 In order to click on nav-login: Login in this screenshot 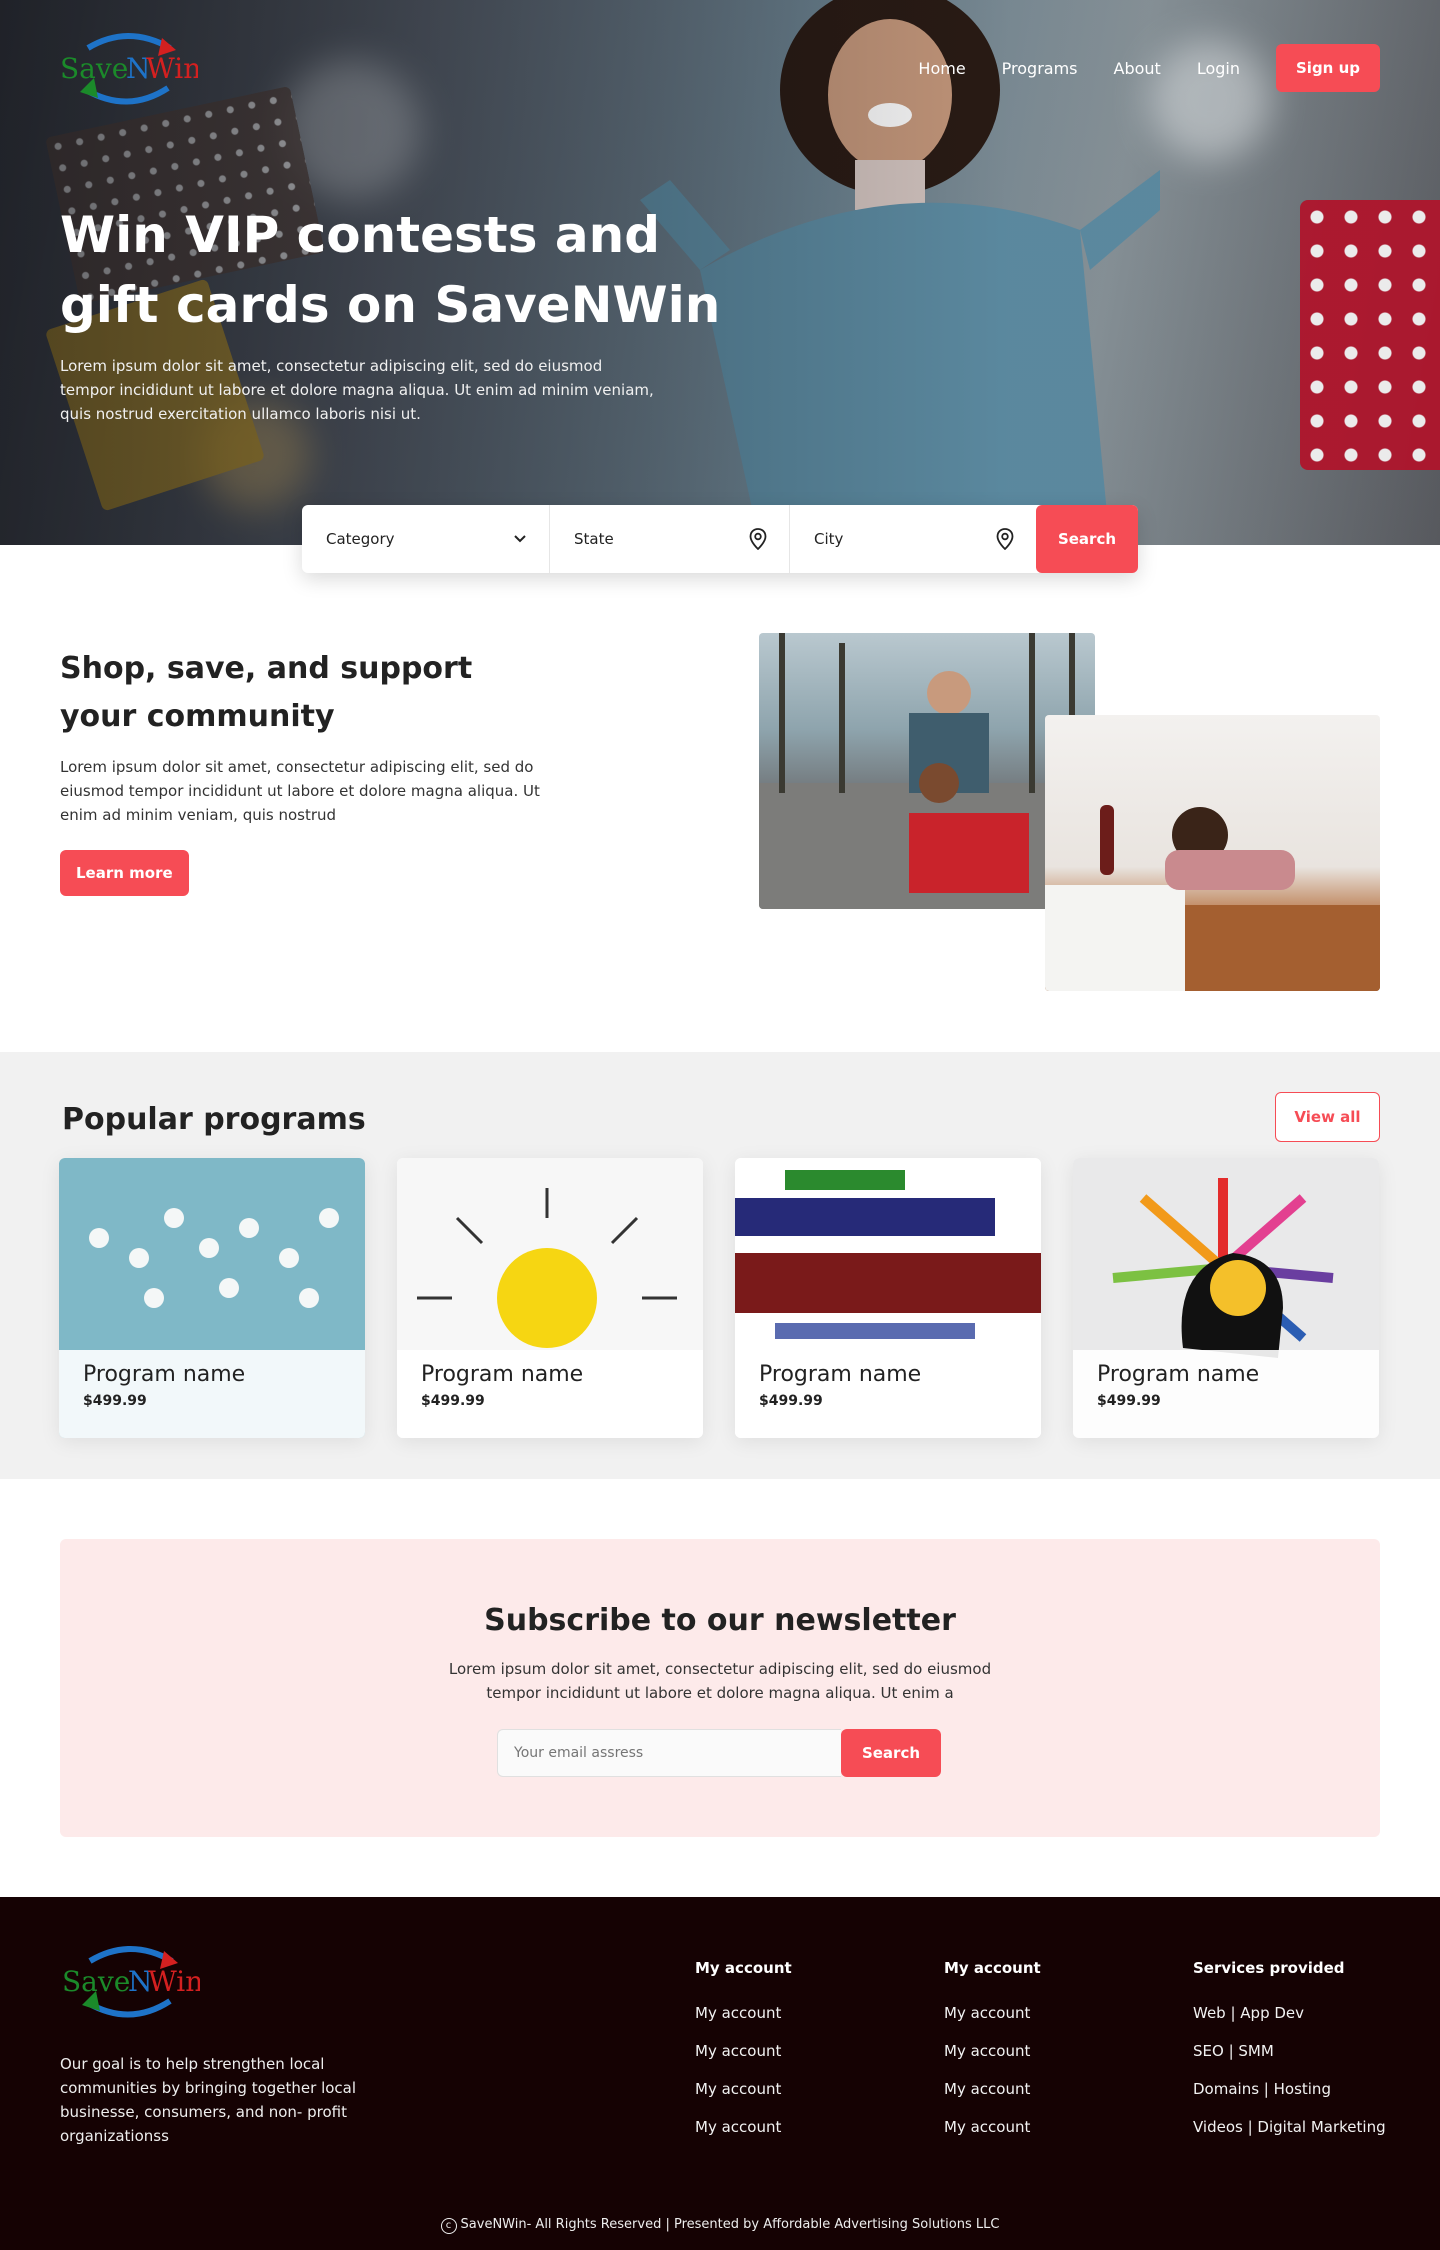, I will do `click(1218, 68)`.